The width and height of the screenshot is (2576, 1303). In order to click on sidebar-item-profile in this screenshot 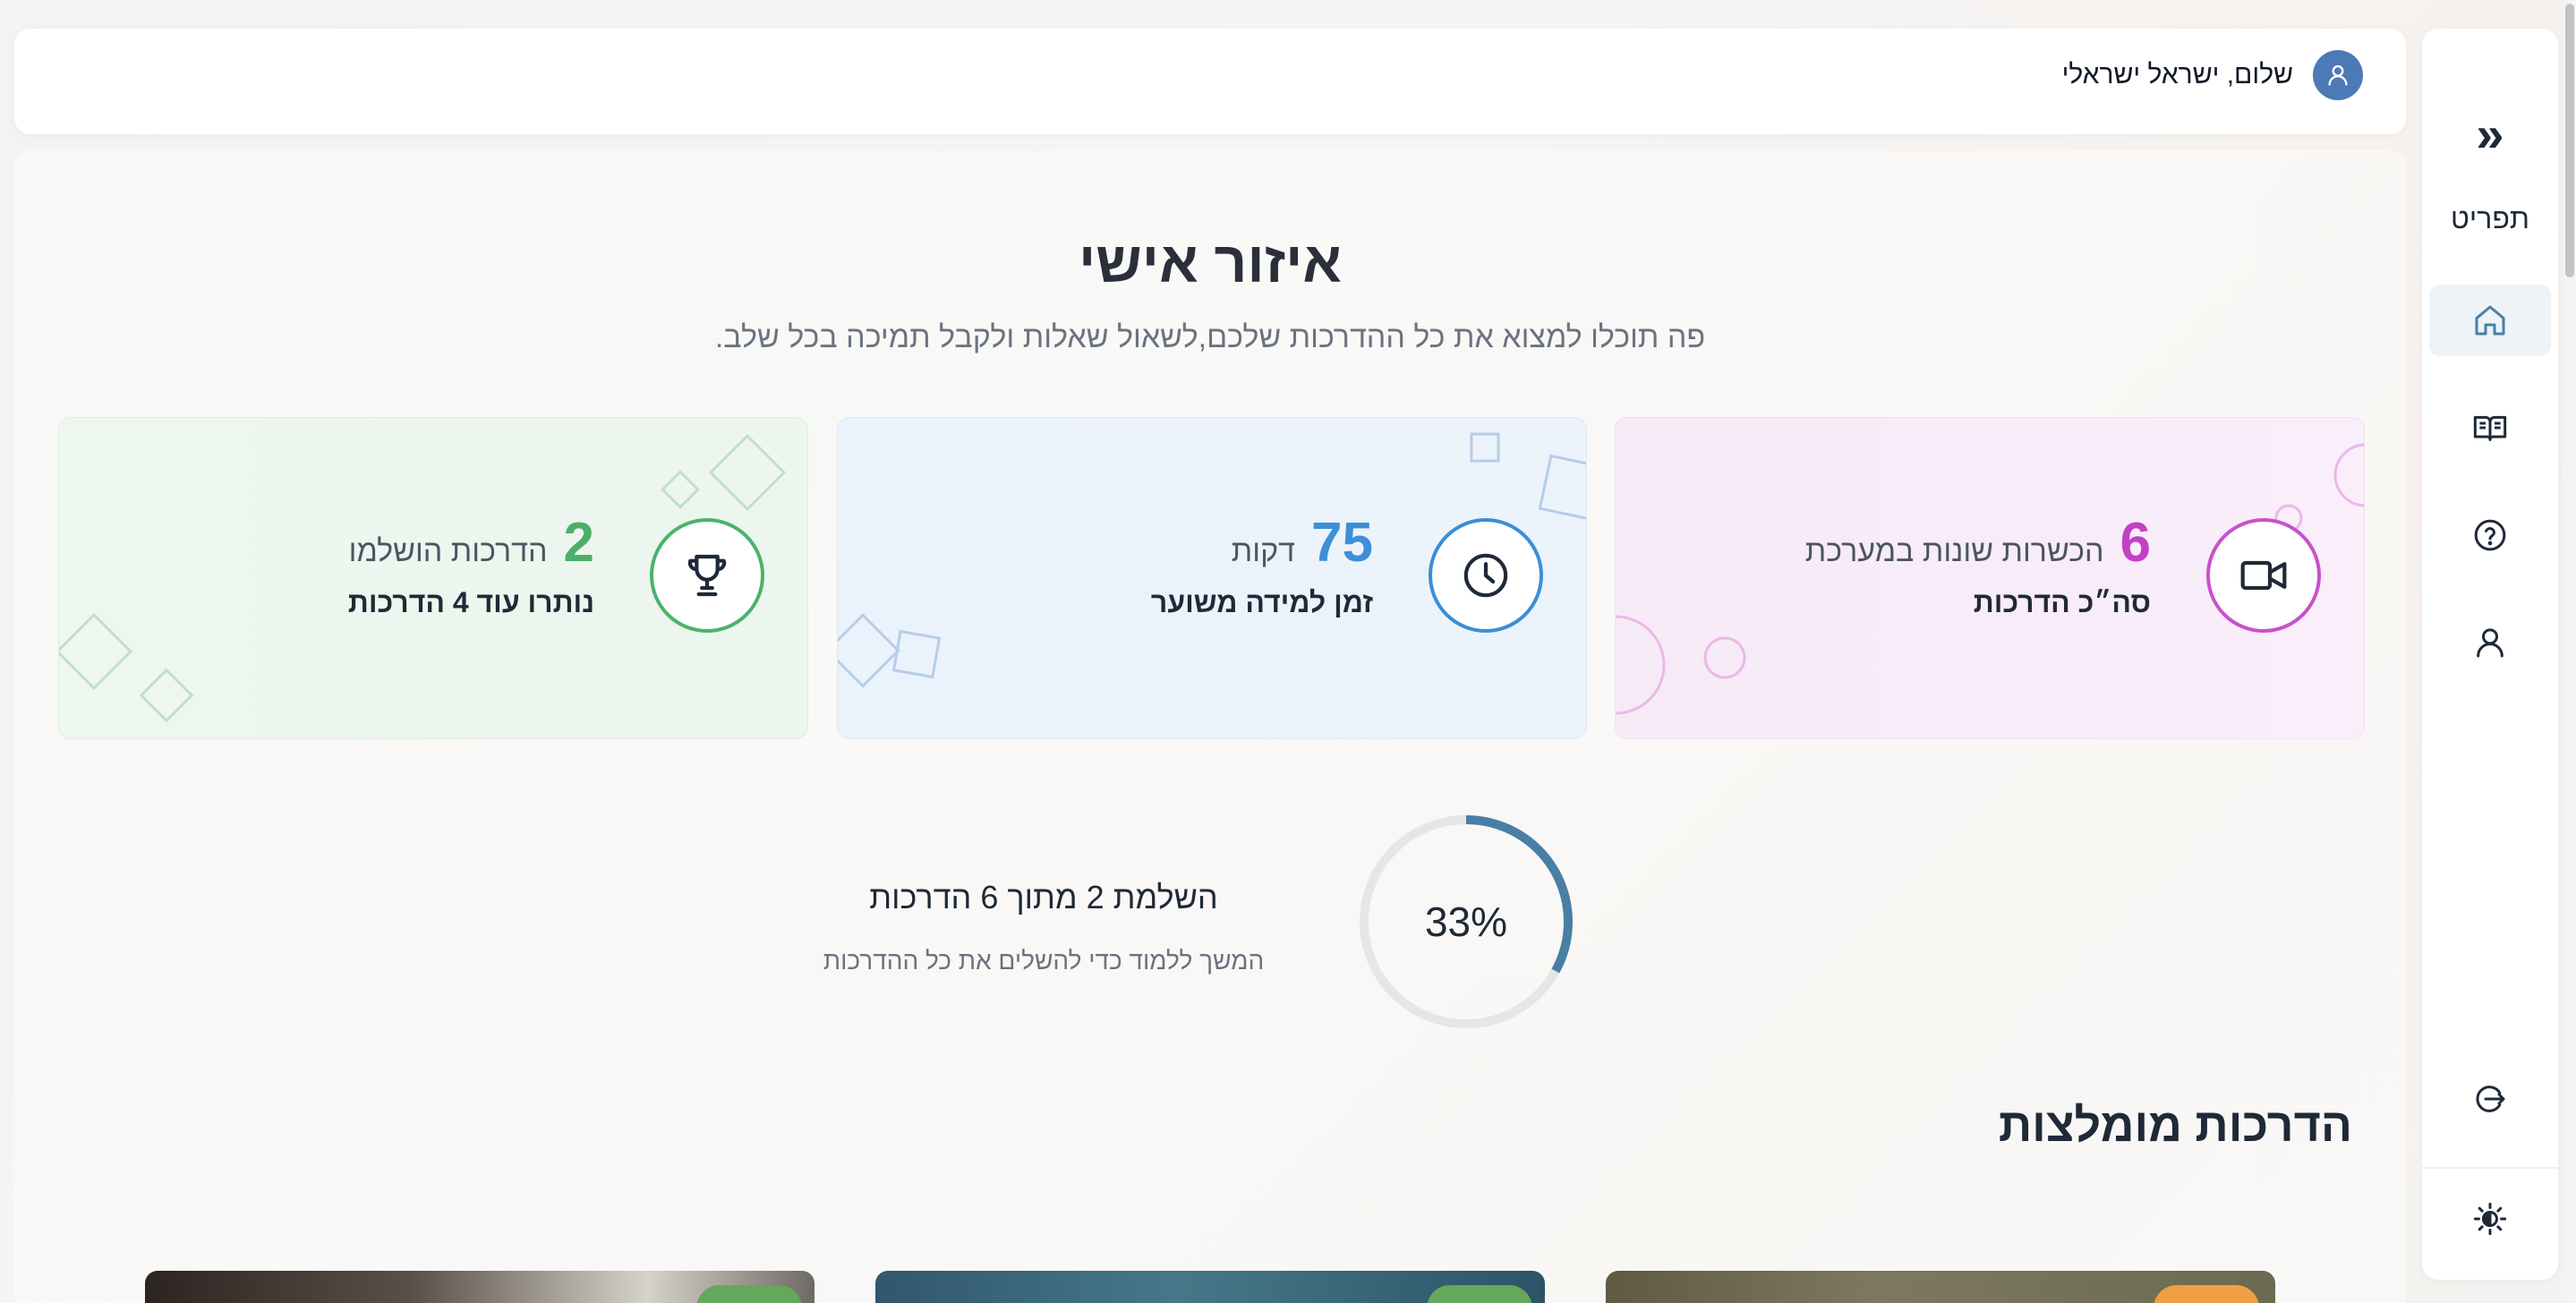, I will do `click(2490, 642)`.